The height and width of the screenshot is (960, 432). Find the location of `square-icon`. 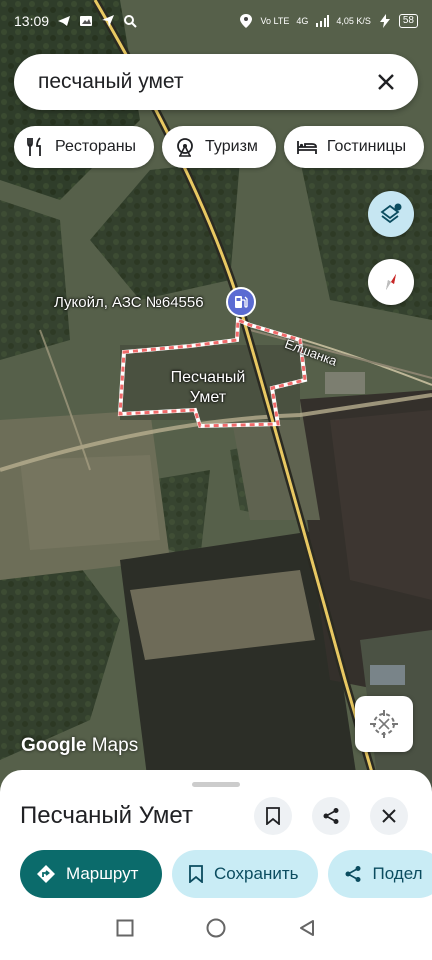

square-icon is located at coordinates (125, 927).